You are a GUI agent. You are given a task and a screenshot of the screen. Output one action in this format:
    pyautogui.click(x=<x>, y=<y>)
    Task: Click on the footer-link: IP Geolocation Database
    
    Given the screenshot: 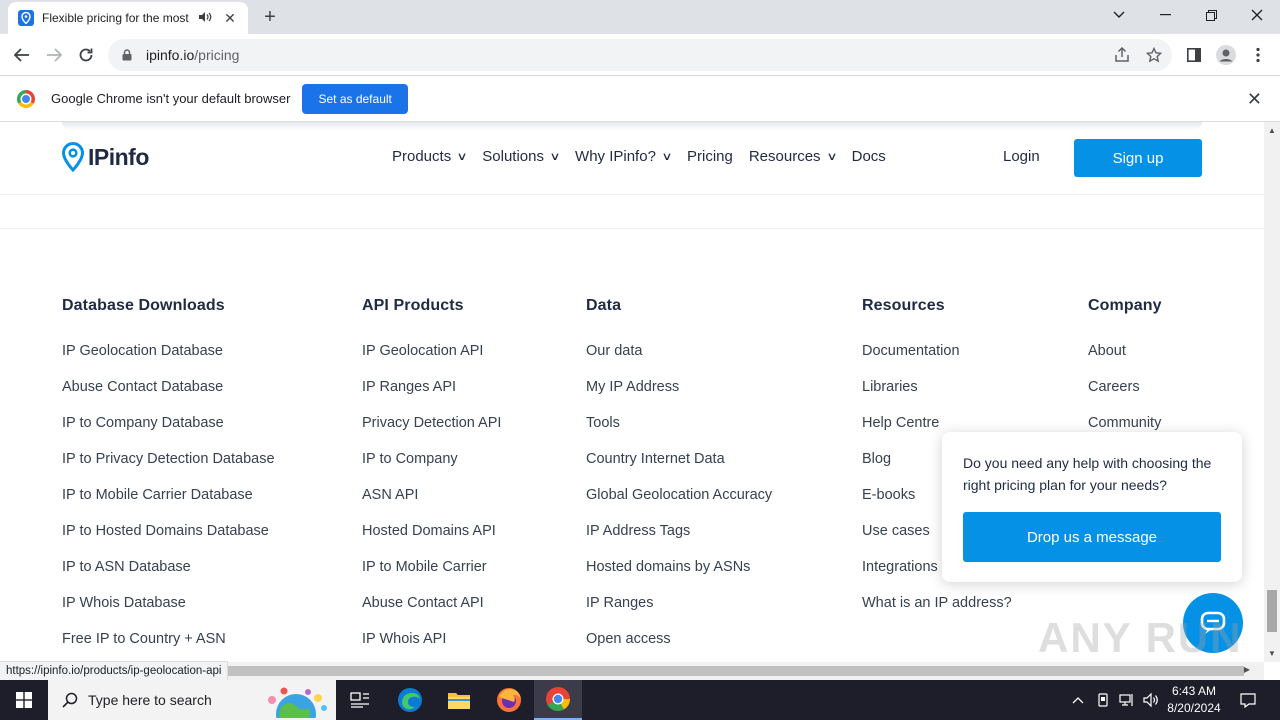 What is the action you would take?
    pyautogui.click(x=168, y=361)
    